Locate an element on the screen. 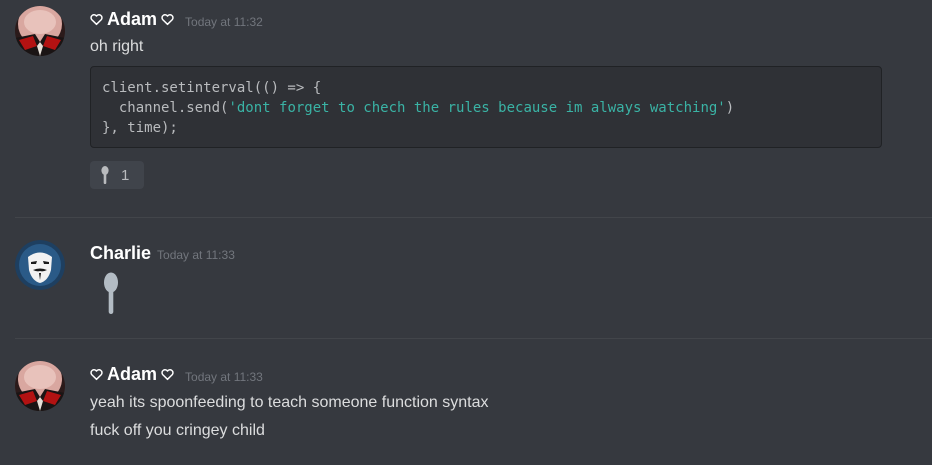 Image resolution: width=932 pixels, height=465 pixels. message-header: Charlie Today at 11:33 is located at coordinates (162, 253).